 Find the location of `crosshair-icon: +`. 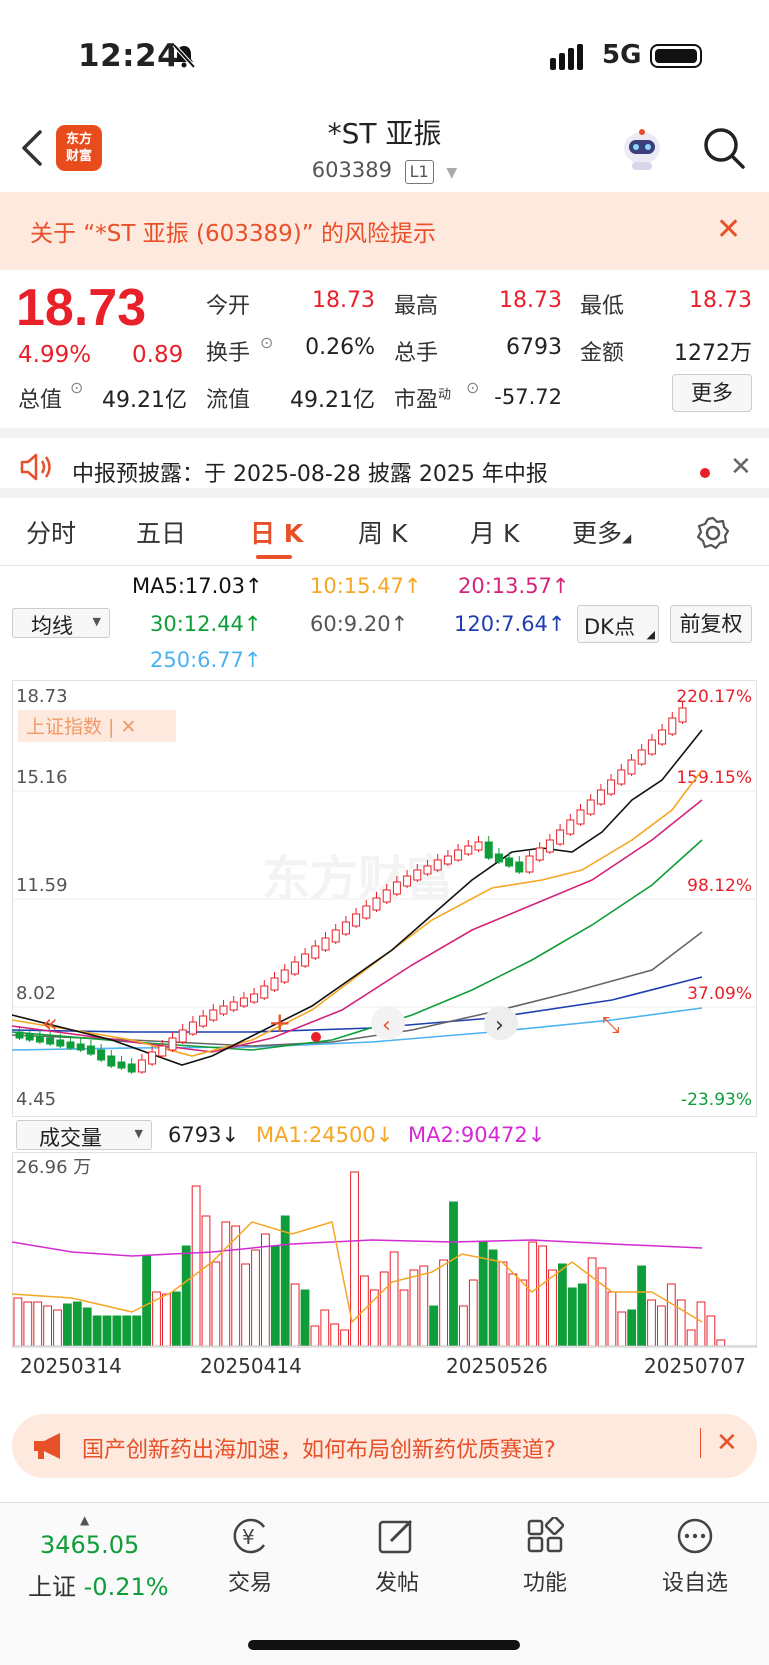

crosshair-icon: + is located at coordinates (279, 1022).